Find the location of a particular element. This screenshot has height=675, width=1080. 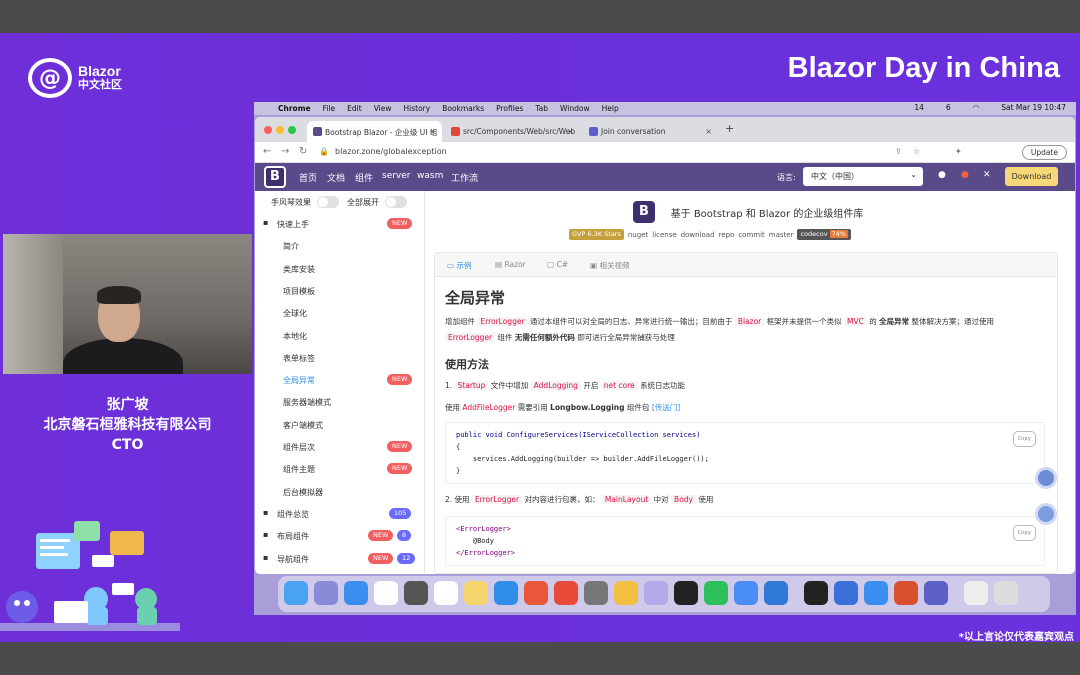

menu-tab: Tab is located at coordinates (541, 108).